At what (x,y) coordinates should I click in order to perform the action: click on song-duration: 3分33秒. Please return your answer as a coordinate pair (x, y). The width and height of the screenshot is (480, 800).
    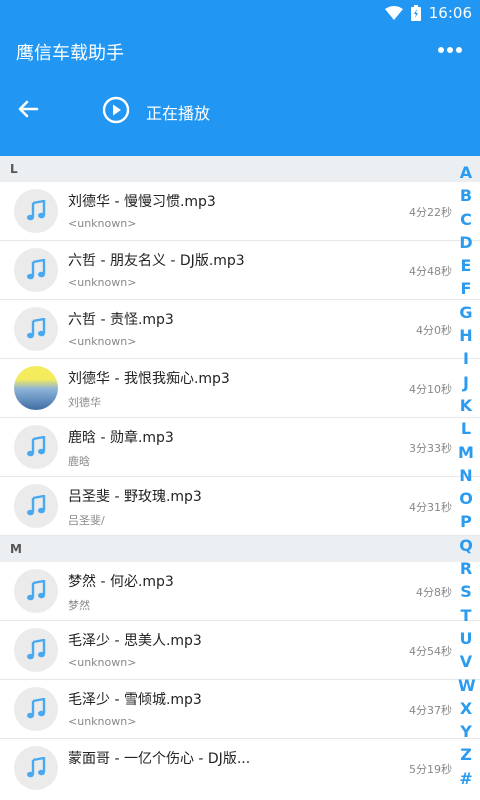
    Looking at the image, I should click on (430, 448).